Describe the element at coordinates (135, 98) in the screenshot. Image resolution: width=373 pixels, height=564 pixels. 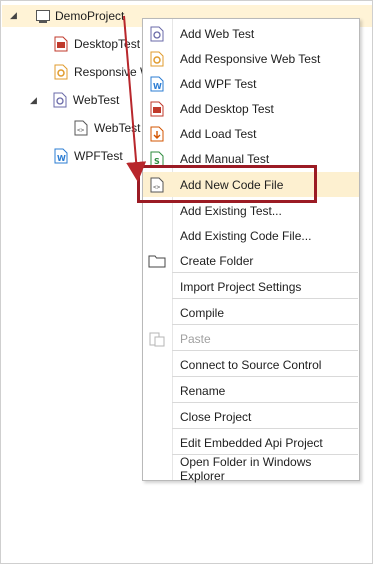
I see `red-arrow-annotation` at that location.